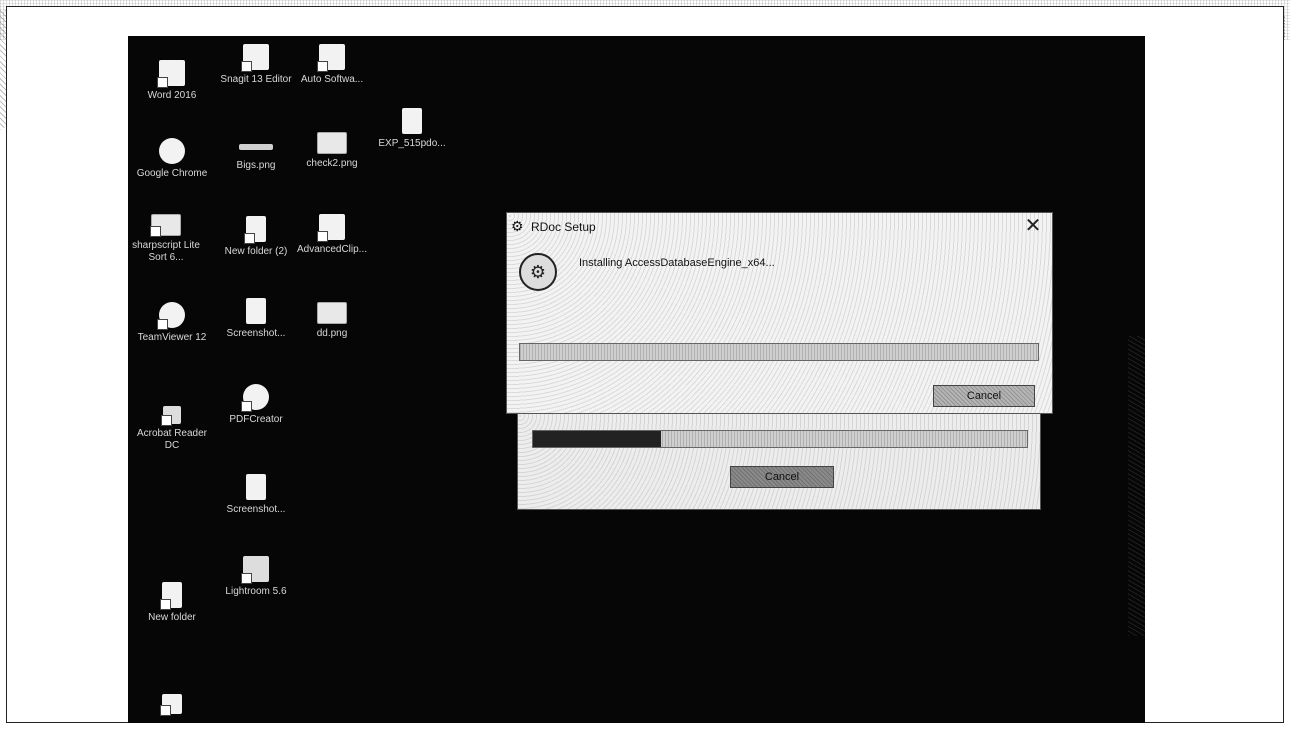  Describe the element at coordinates (517, 226) in the screenshot. I see `rdoc-app-icon: ⚙` at that location.